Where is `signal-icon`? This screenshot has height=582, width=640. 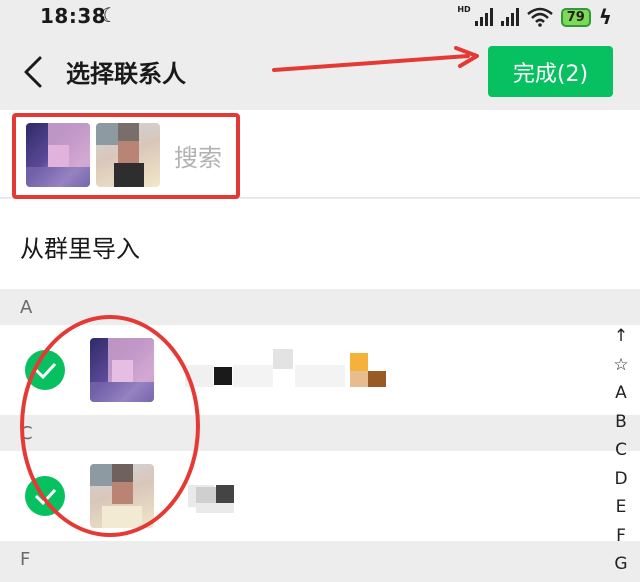
signal-icon is located at coordinates (483, 17).